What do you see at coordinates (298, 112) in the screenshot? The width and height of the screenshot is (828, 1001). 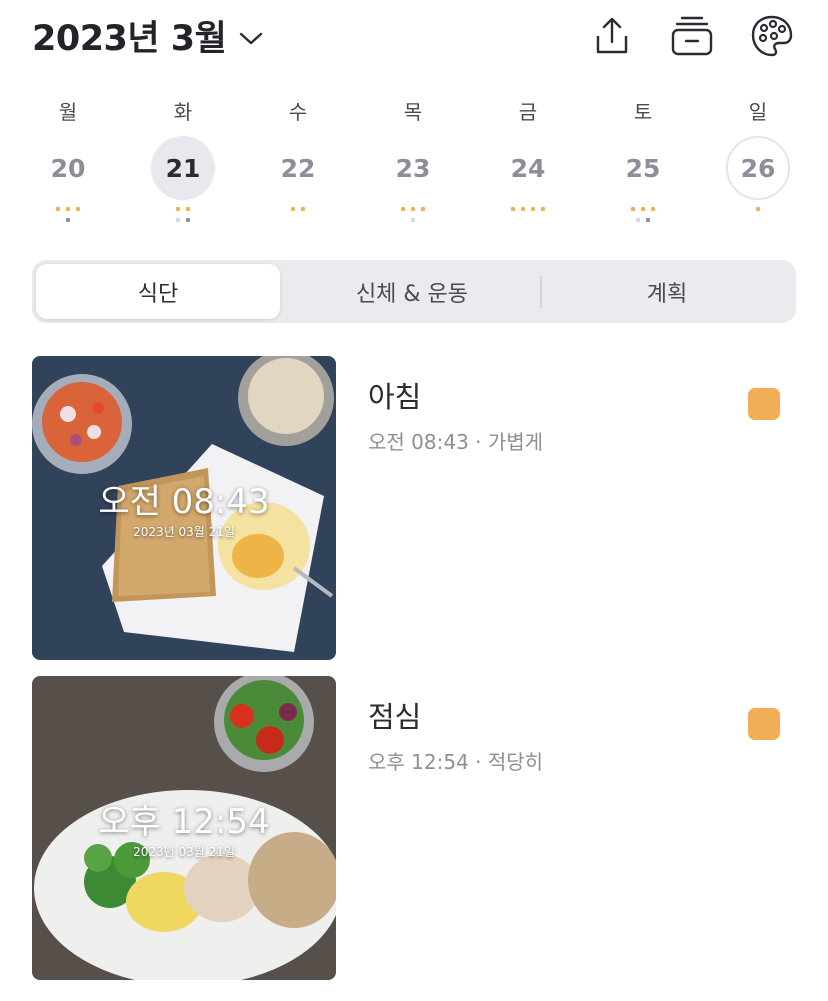 I see `day-name: 수` at bounding box center [298, 112].